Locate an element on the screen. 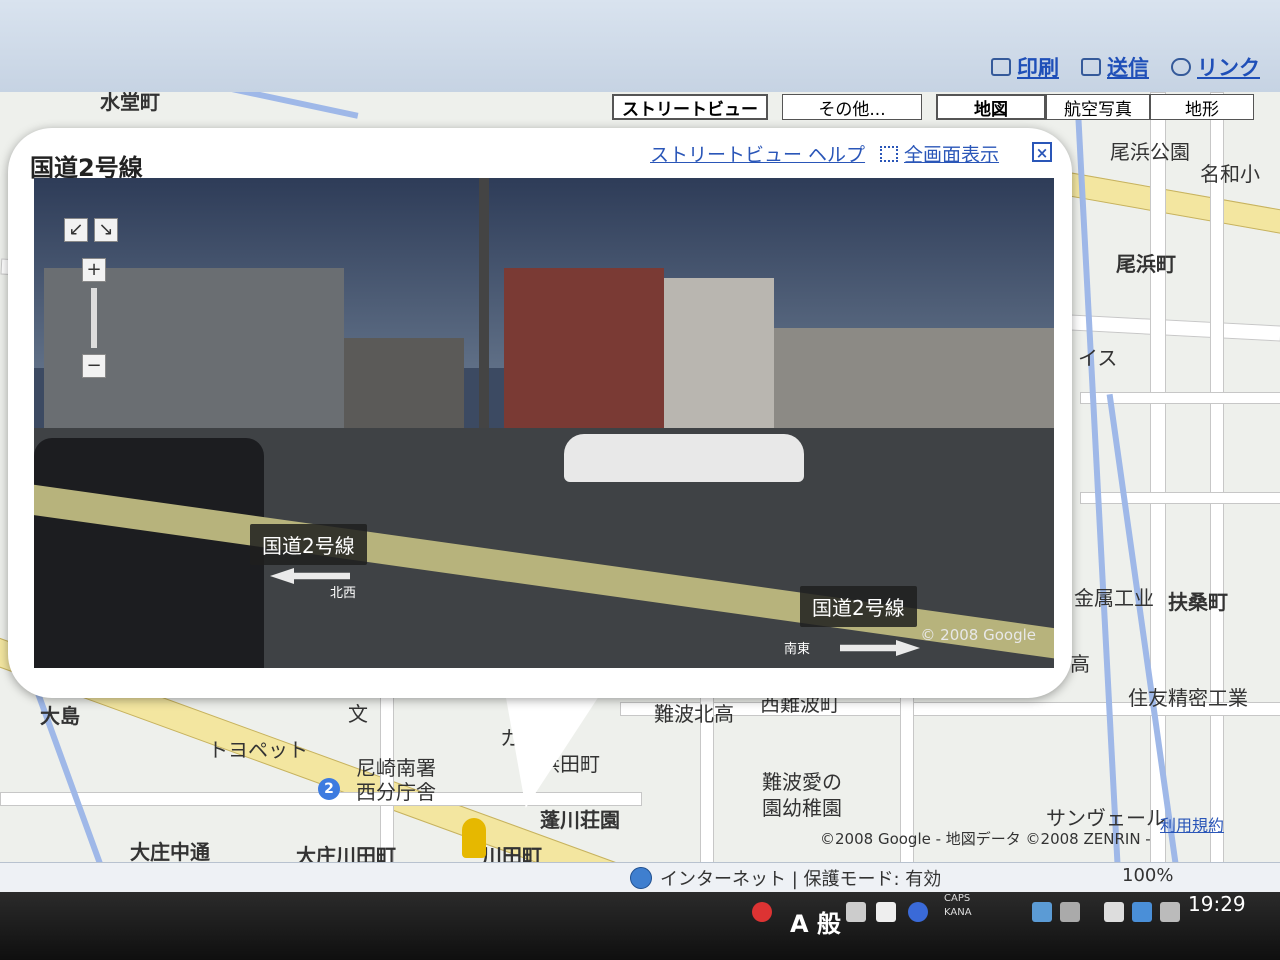  map-label: 住友精密工業 is located at coordinates (1188, 698).